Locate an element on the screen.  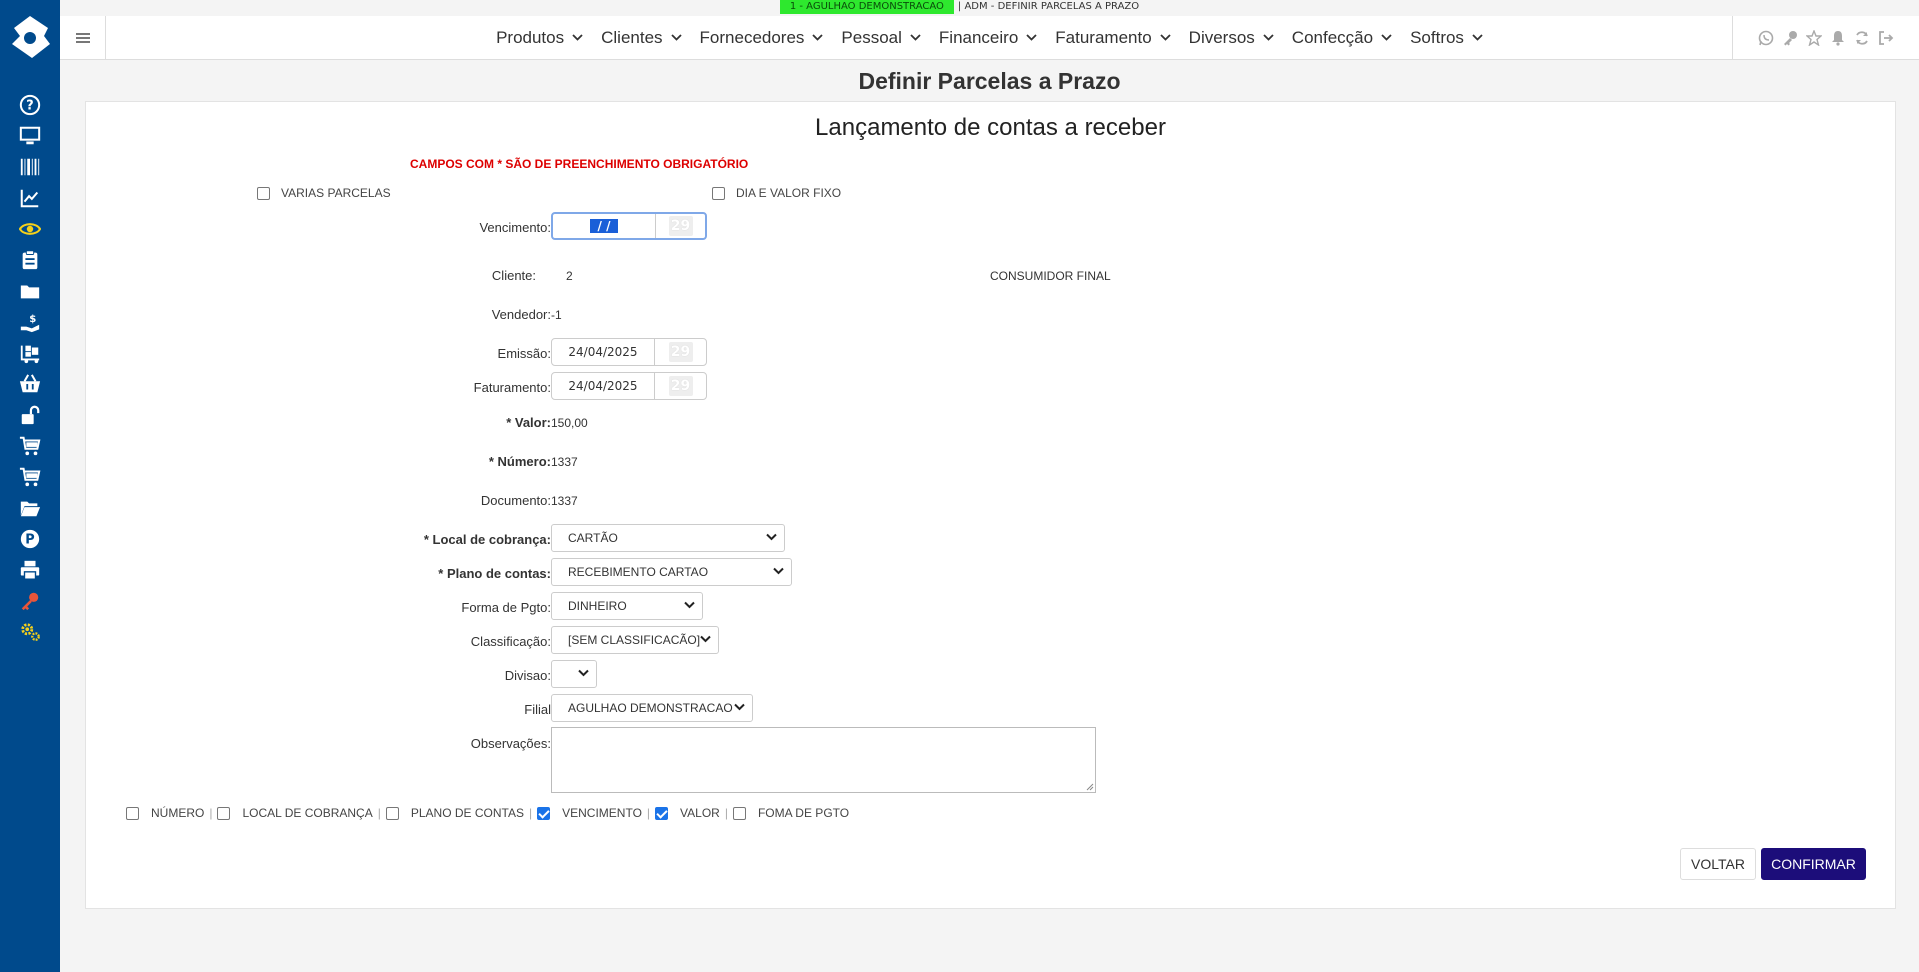
folder-icon is located at coordinates (30, 291).